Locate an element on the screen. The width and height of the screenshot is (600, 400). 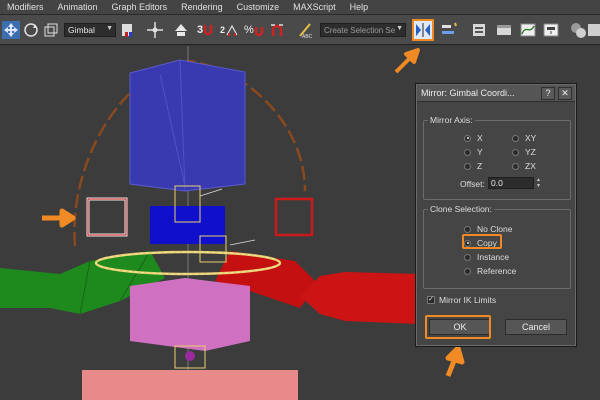
rotate-icon is located at coordinates (31, 30).